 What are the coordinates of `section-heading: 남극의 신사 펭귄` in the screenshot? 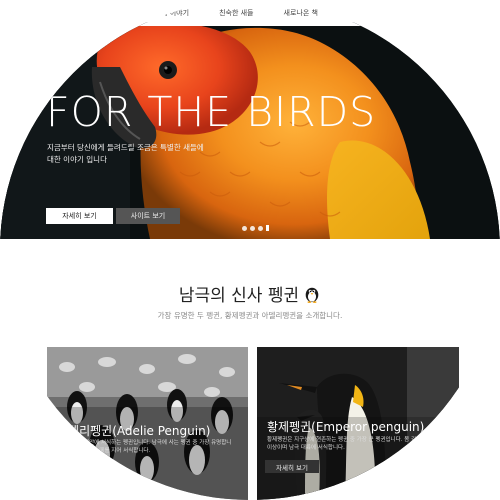 It's located at (250, 293).